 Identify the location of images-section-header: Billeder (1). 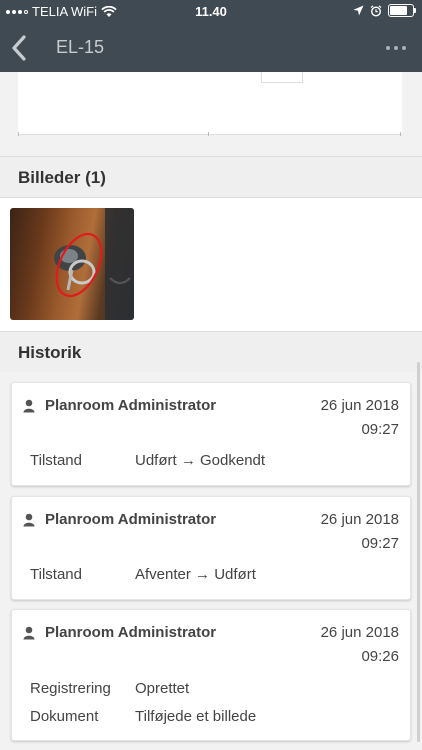
(211, 177).